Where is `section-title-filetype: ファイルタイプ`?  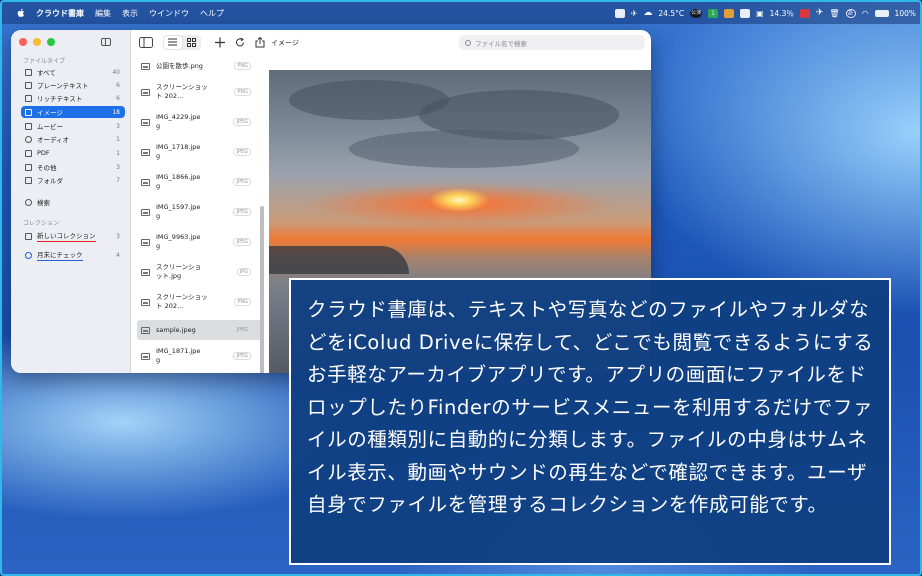 section-title-filetype: ファイルタイプ is located at coordinates (44, 61).